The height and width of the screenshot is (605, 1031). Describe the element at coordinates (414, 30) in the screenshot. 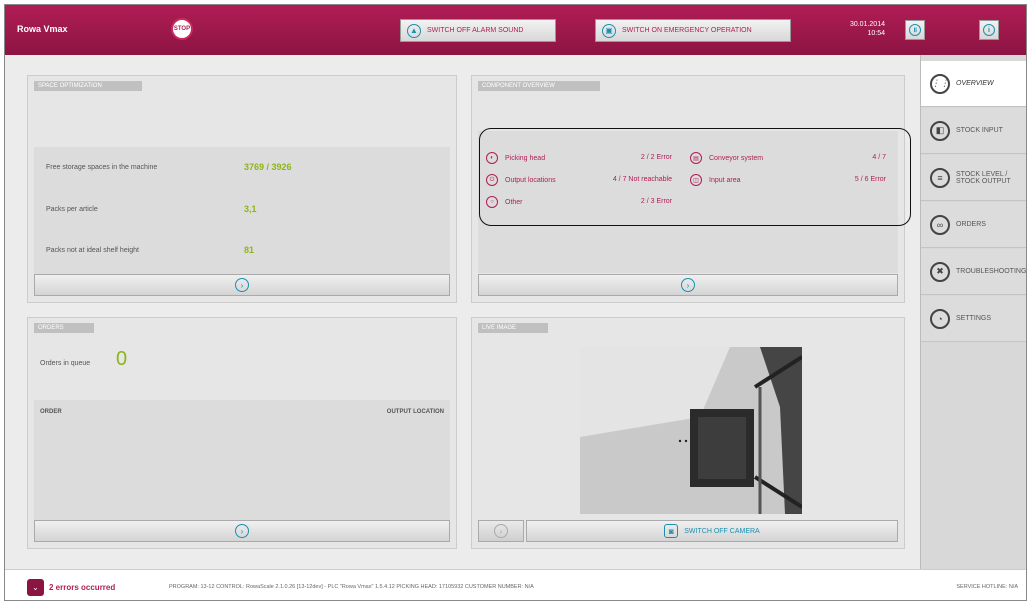

I see `alarm-icon: ▲` at that location.